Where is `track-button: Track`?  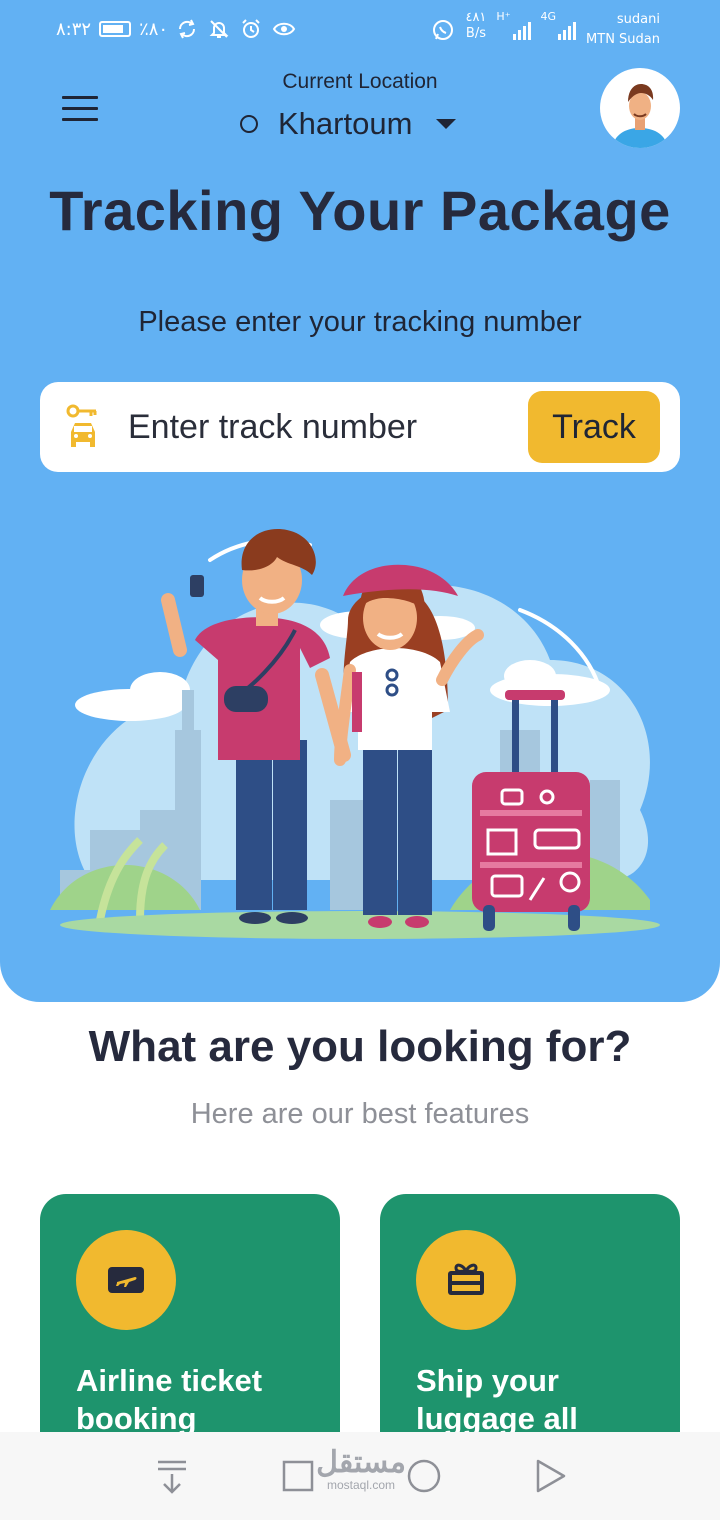 track-button: Track is located at coordinates (594, 427).